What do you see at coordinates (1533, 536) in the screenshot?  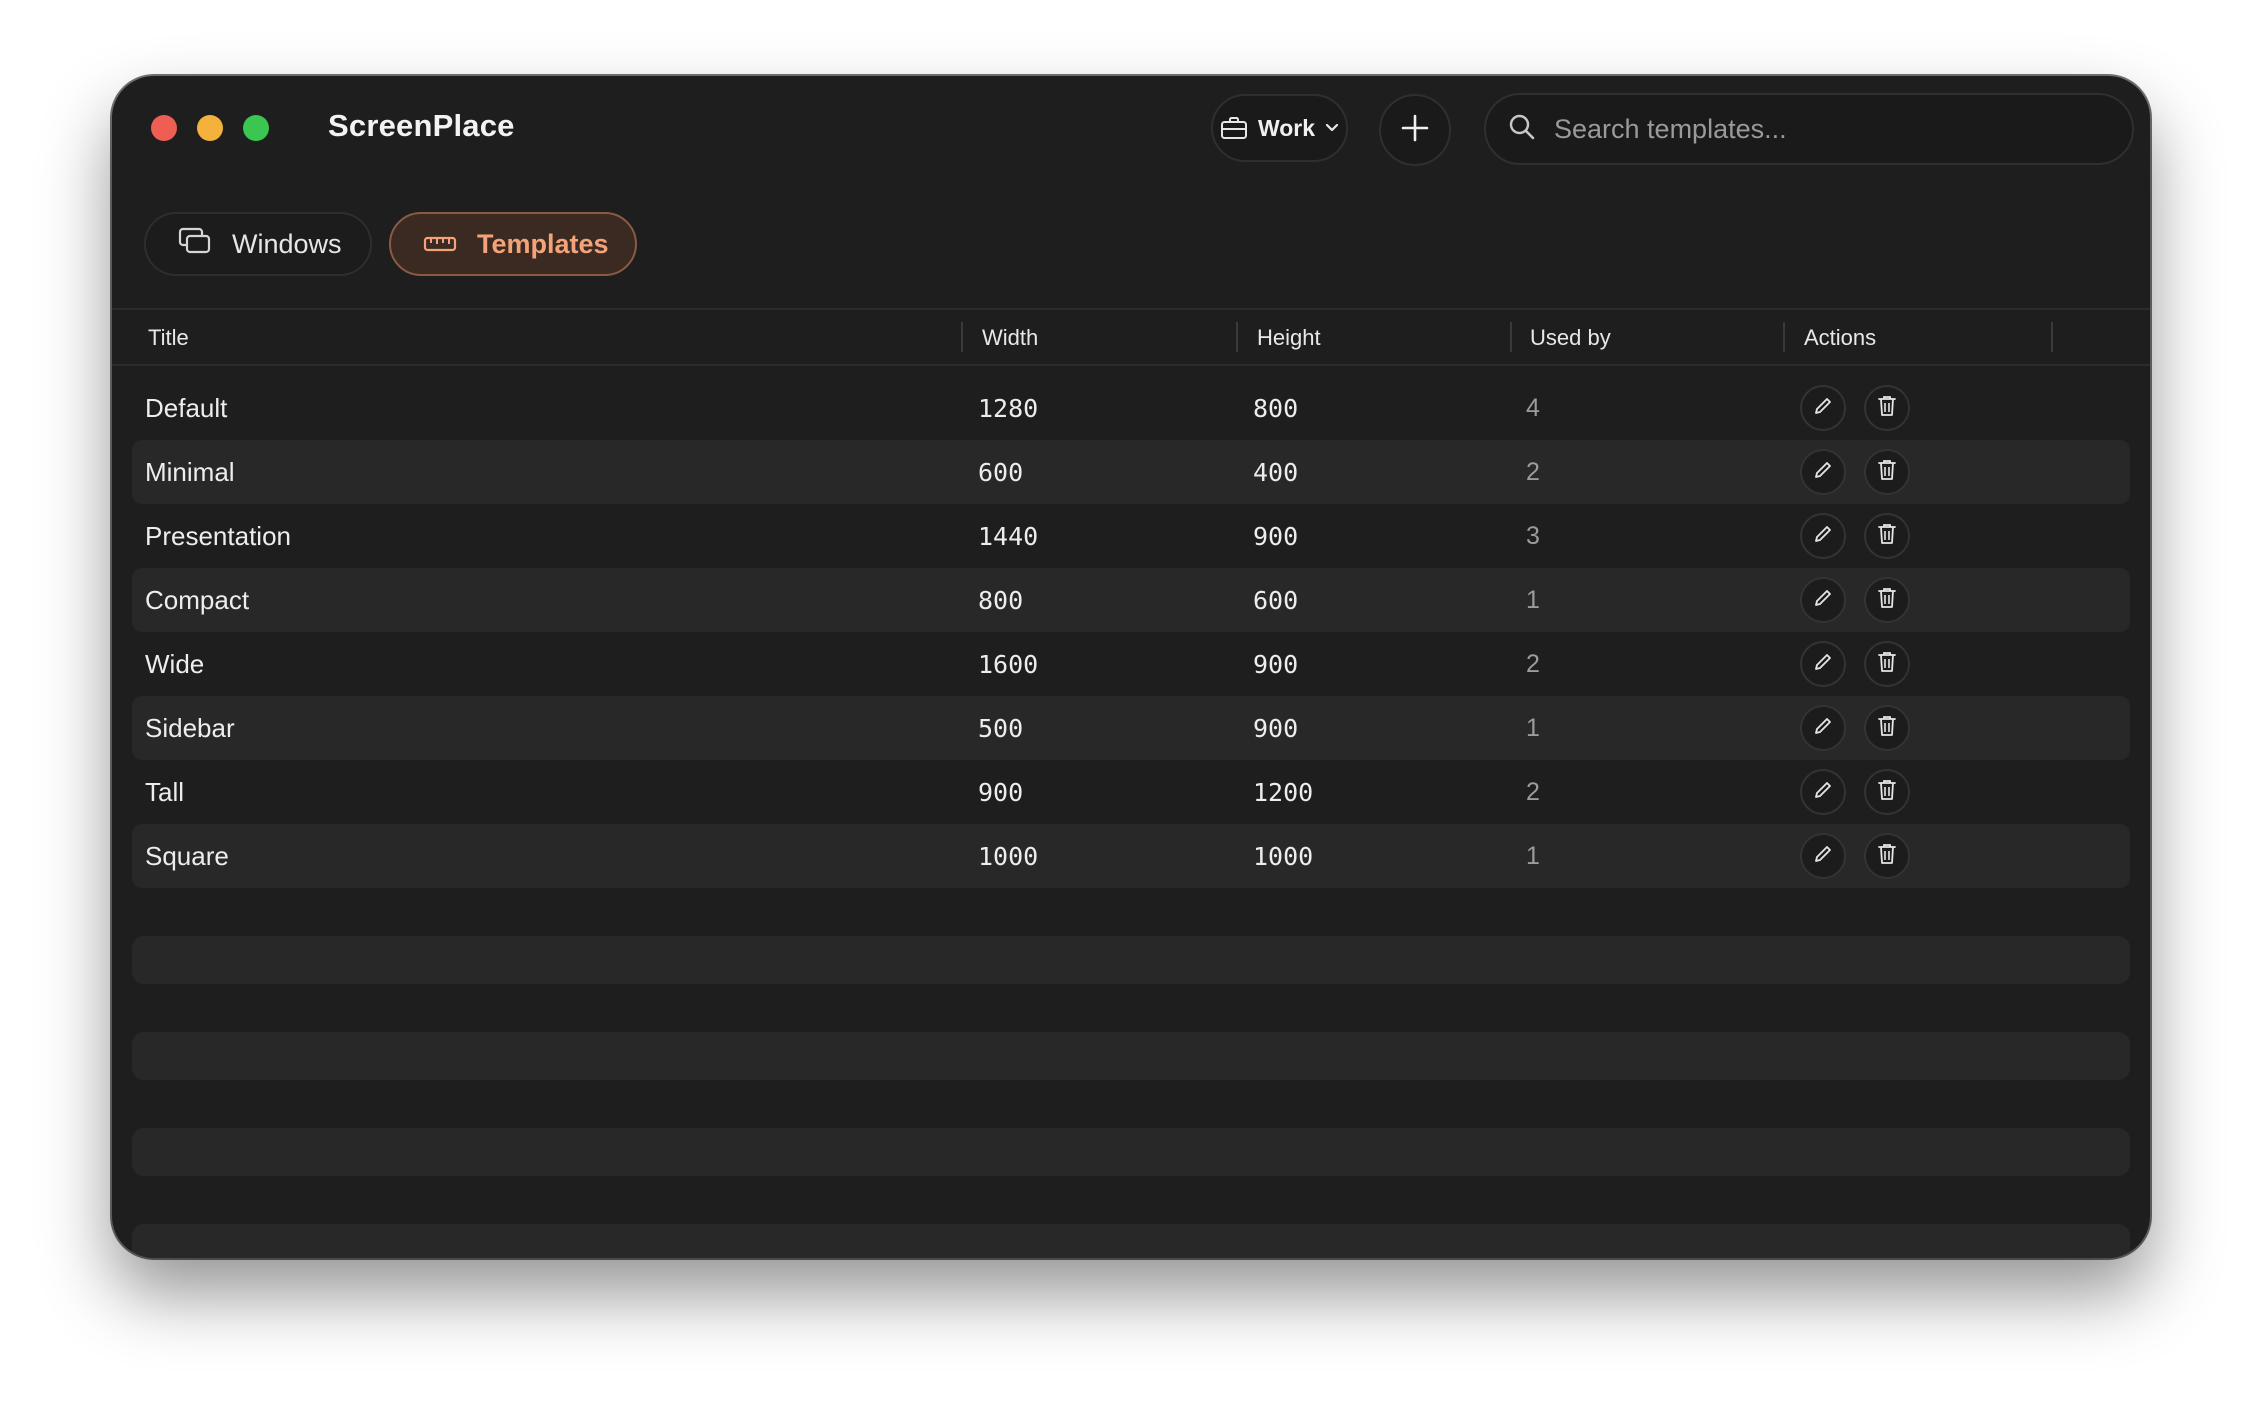 I see `row-used-by: 3` at bounding box center [1533, 536].